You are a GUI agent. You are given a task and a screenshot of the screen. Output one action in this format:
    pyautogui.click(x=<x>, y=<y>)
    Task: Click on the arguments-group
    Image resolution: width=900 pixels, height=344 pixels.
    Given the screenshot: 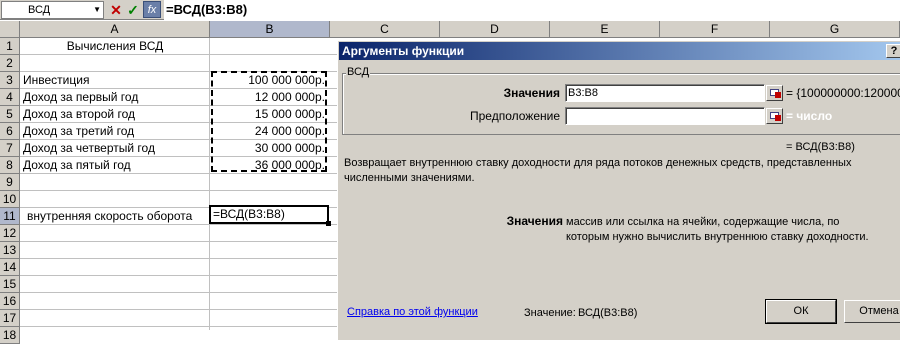 What is the action you would take?
    pyautogui.click(x=621, y=104)
    